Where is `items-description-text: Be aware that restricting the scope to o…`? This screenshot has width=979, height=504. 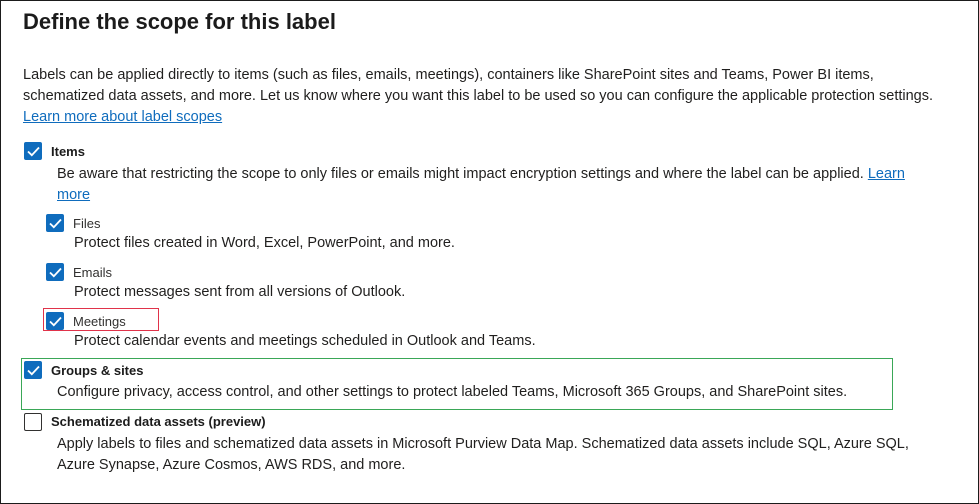
items-description-text: Be aware that restricting the scope to o… is located at coordinates (460, 174).